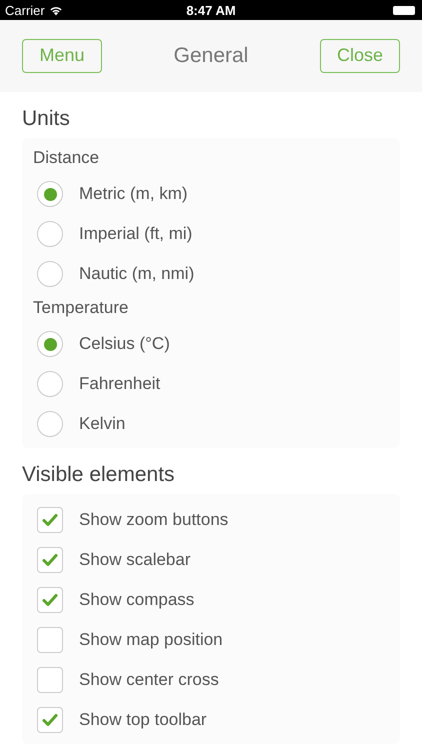 This screenshot has height=750, width=422. What do you see at coordinates (62, 55) in the screenshot?
I see `menu-button: Menu` at bounding box center [62, 55].